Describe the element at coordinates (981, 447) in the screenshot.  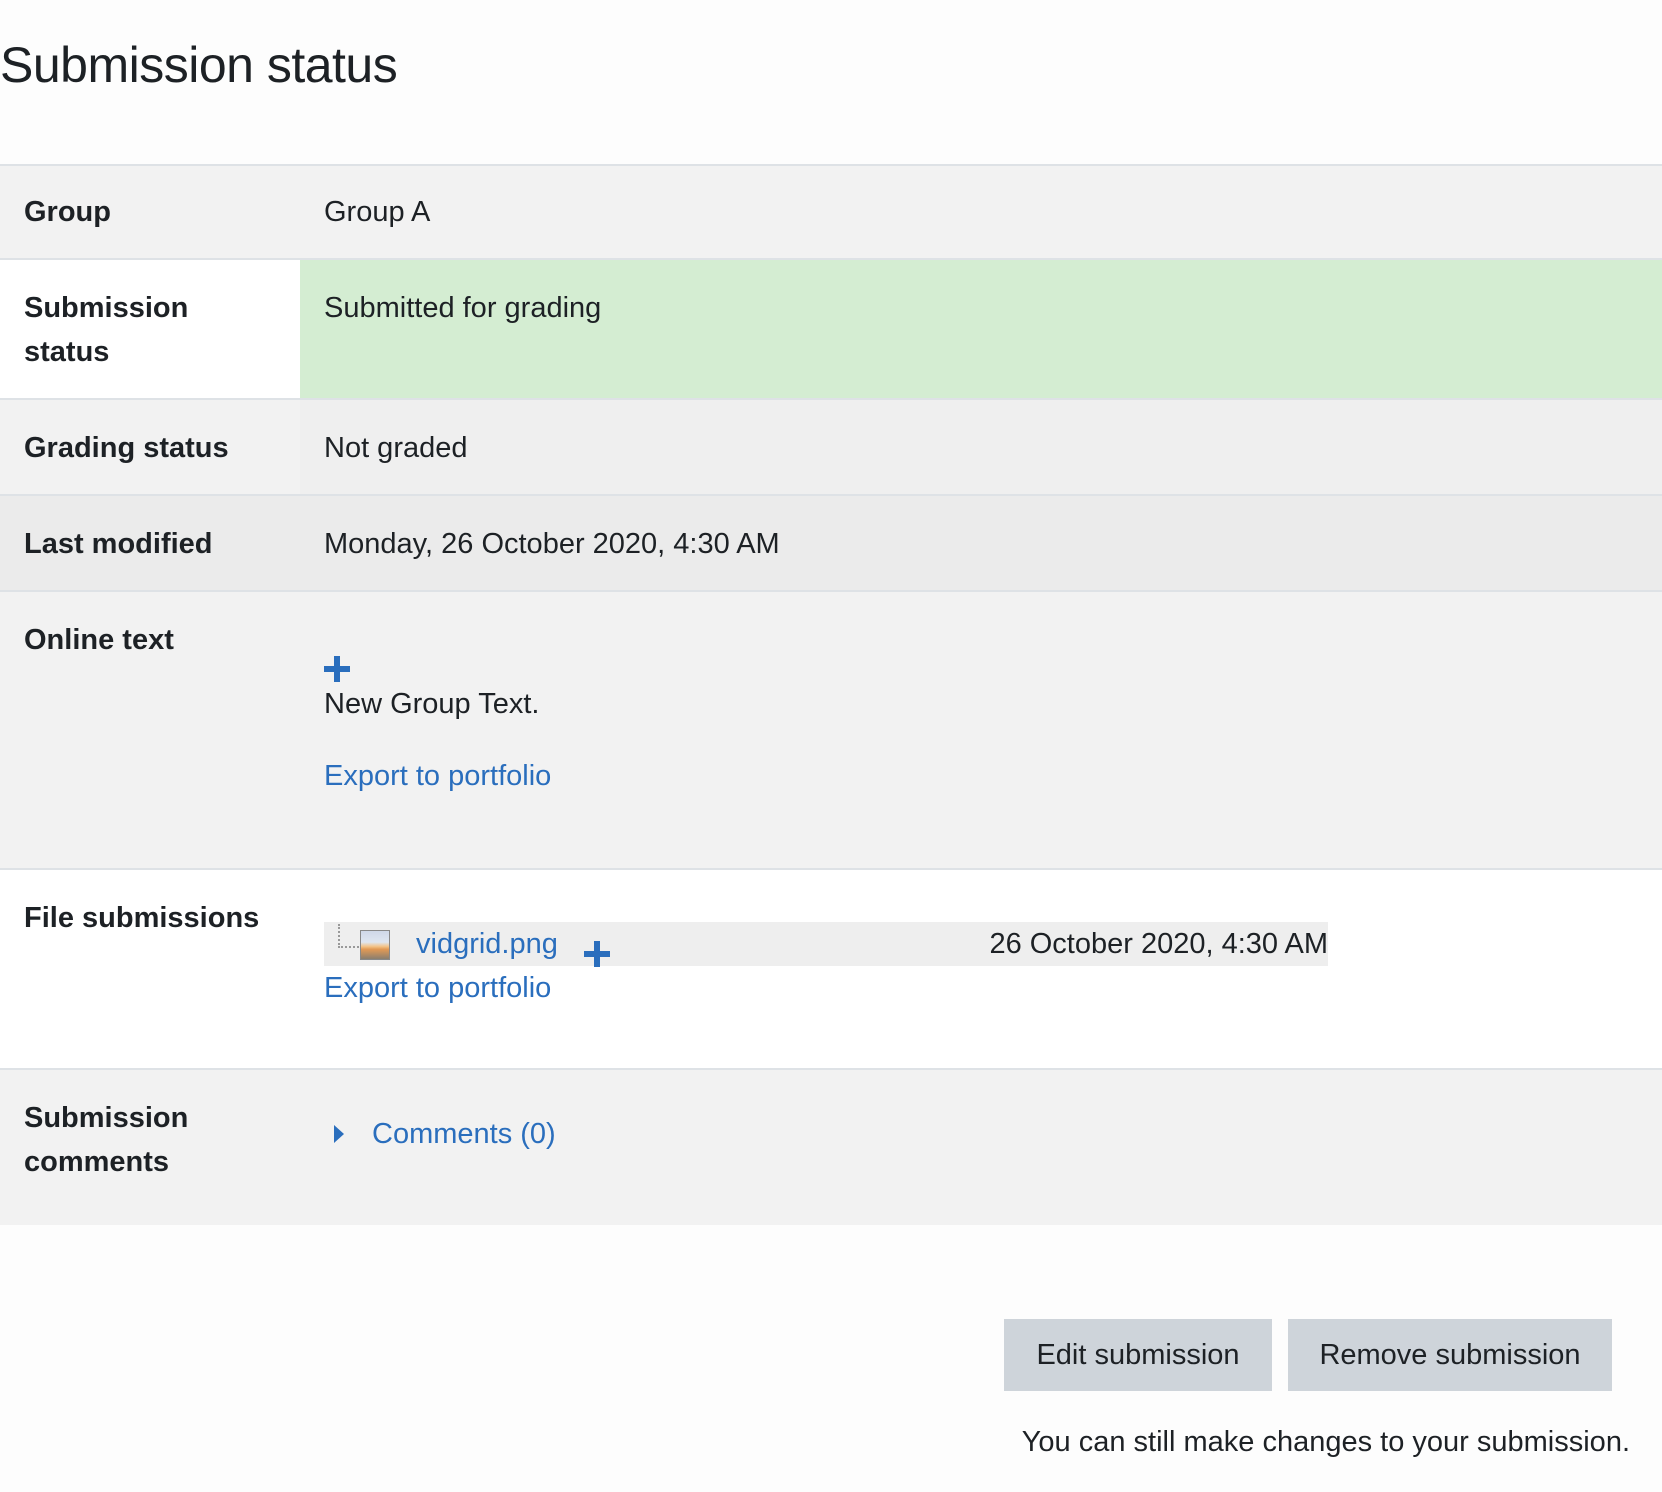
I see `grading-status-value: Not graded` at that location.